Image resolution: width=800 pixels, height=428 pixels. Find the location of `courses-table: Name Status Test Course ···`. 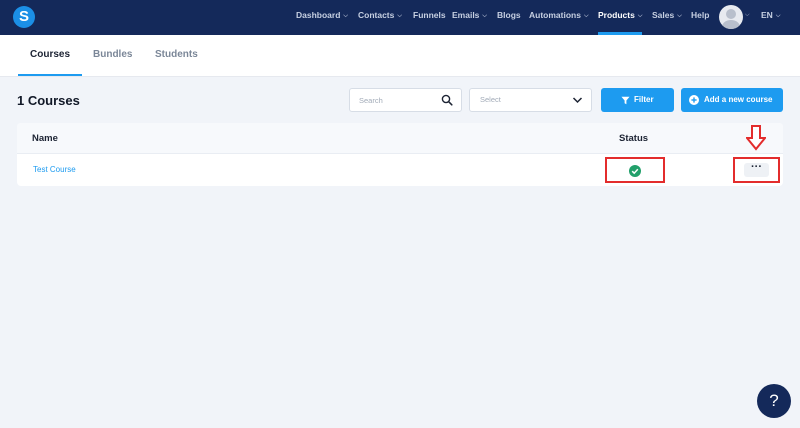

courses-table: Name Status Test Course ··· is located at coordinates (400, 154).